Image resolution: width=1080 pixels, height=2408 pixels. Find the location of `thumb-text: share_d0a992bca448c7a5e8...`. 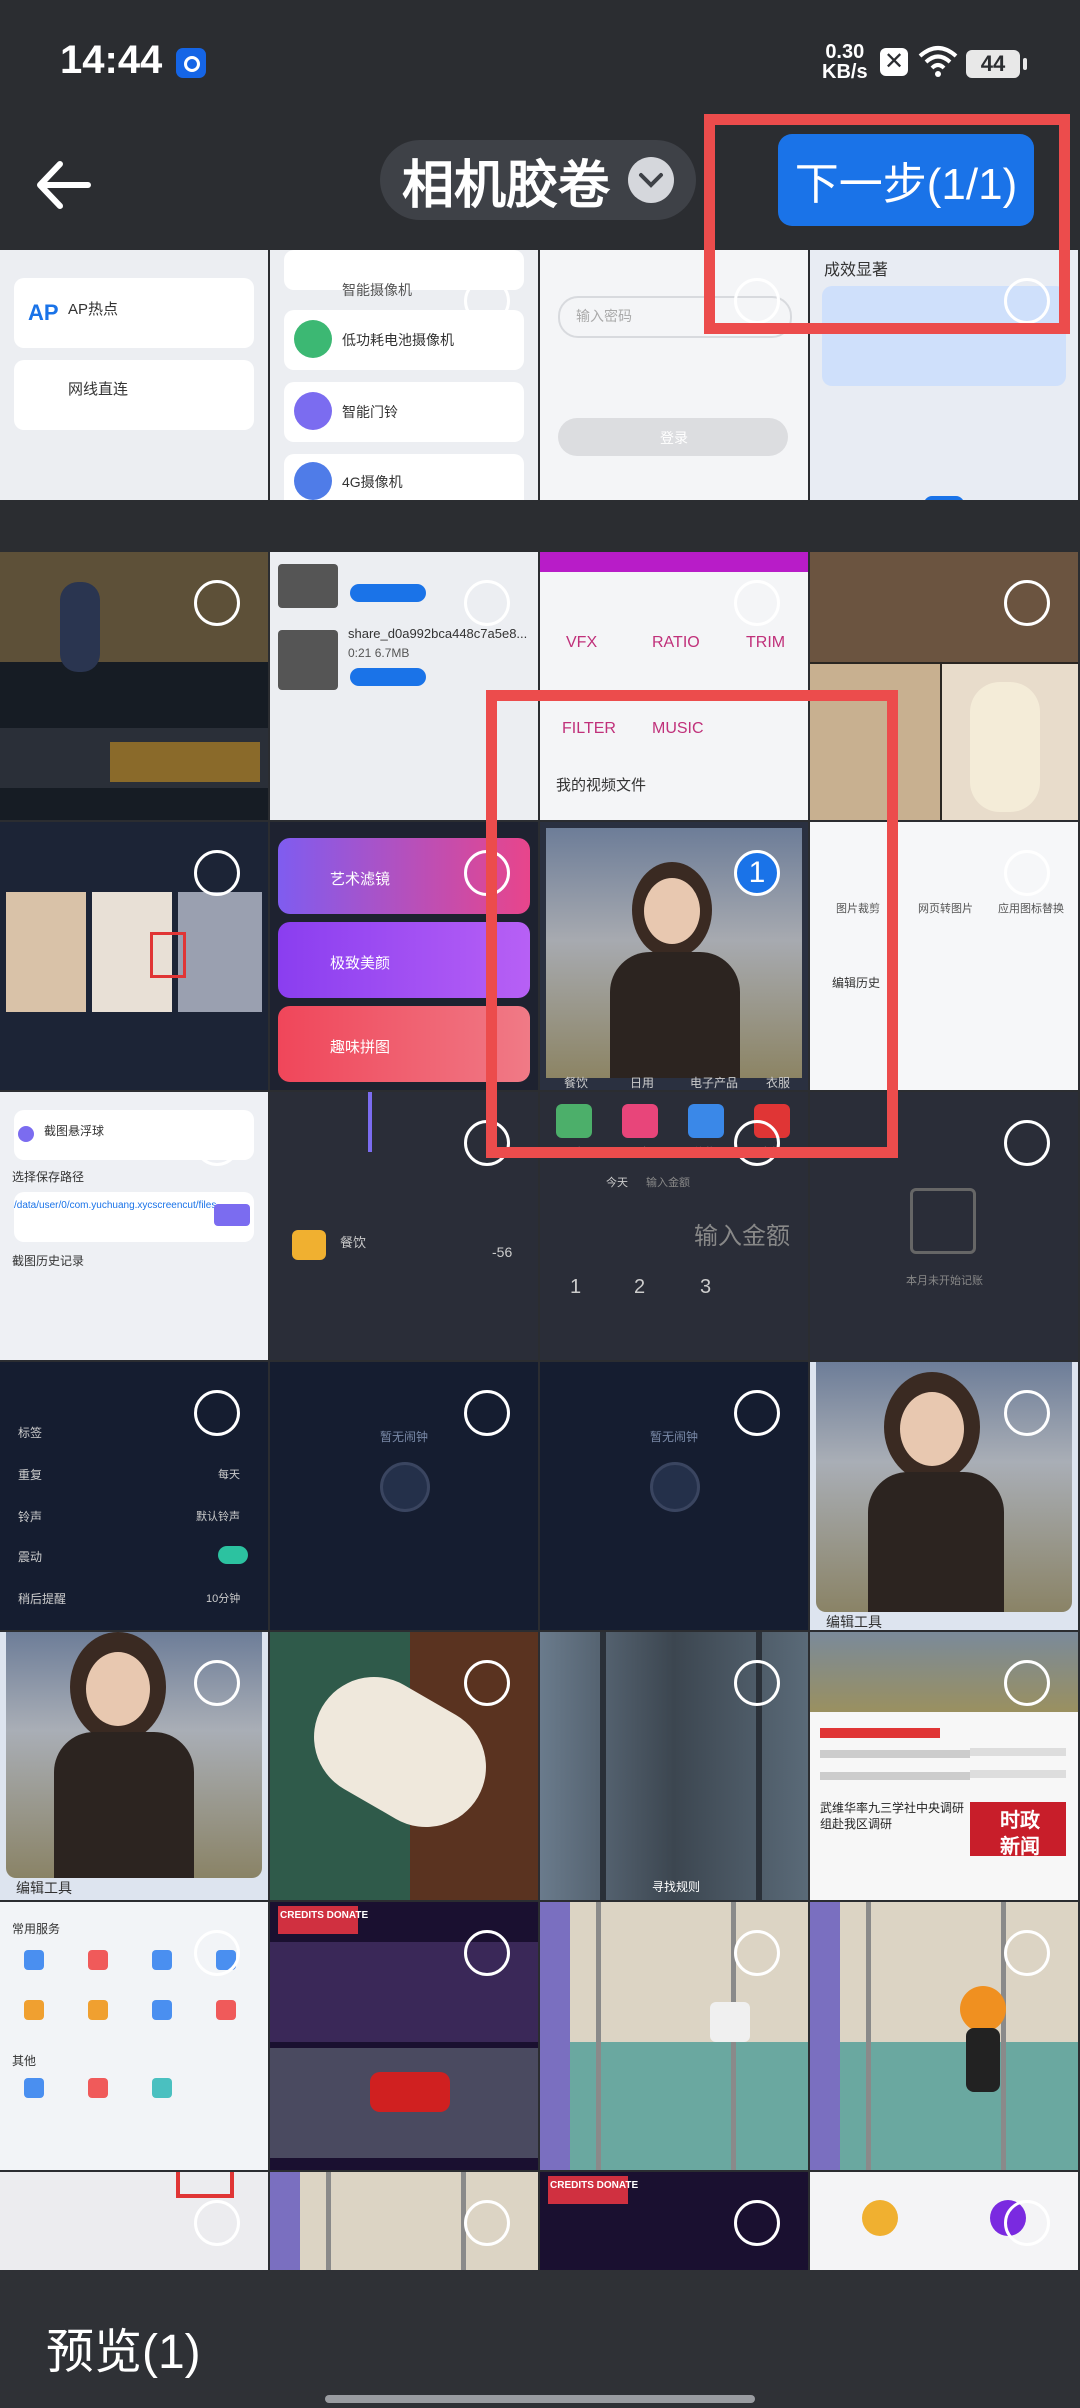

thumb-text: share_d0a992bca448c7a5e8... is located at coordinates (438, 633).